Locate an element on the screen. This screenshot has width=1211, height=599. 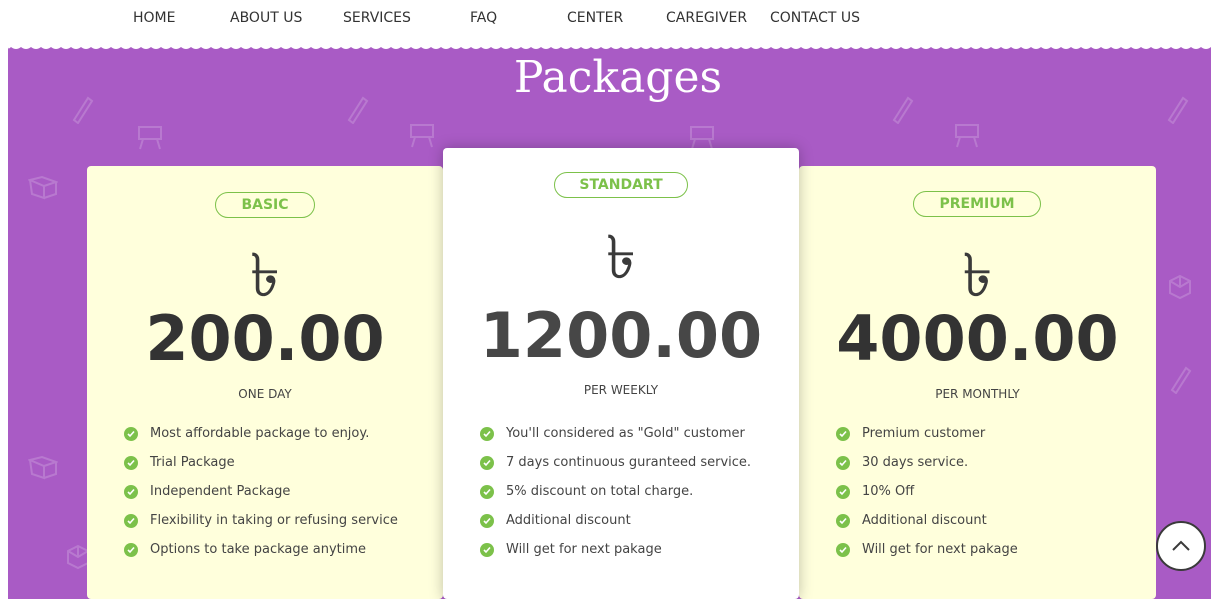
book-doodle-icon is located at coordinates (43, 187).